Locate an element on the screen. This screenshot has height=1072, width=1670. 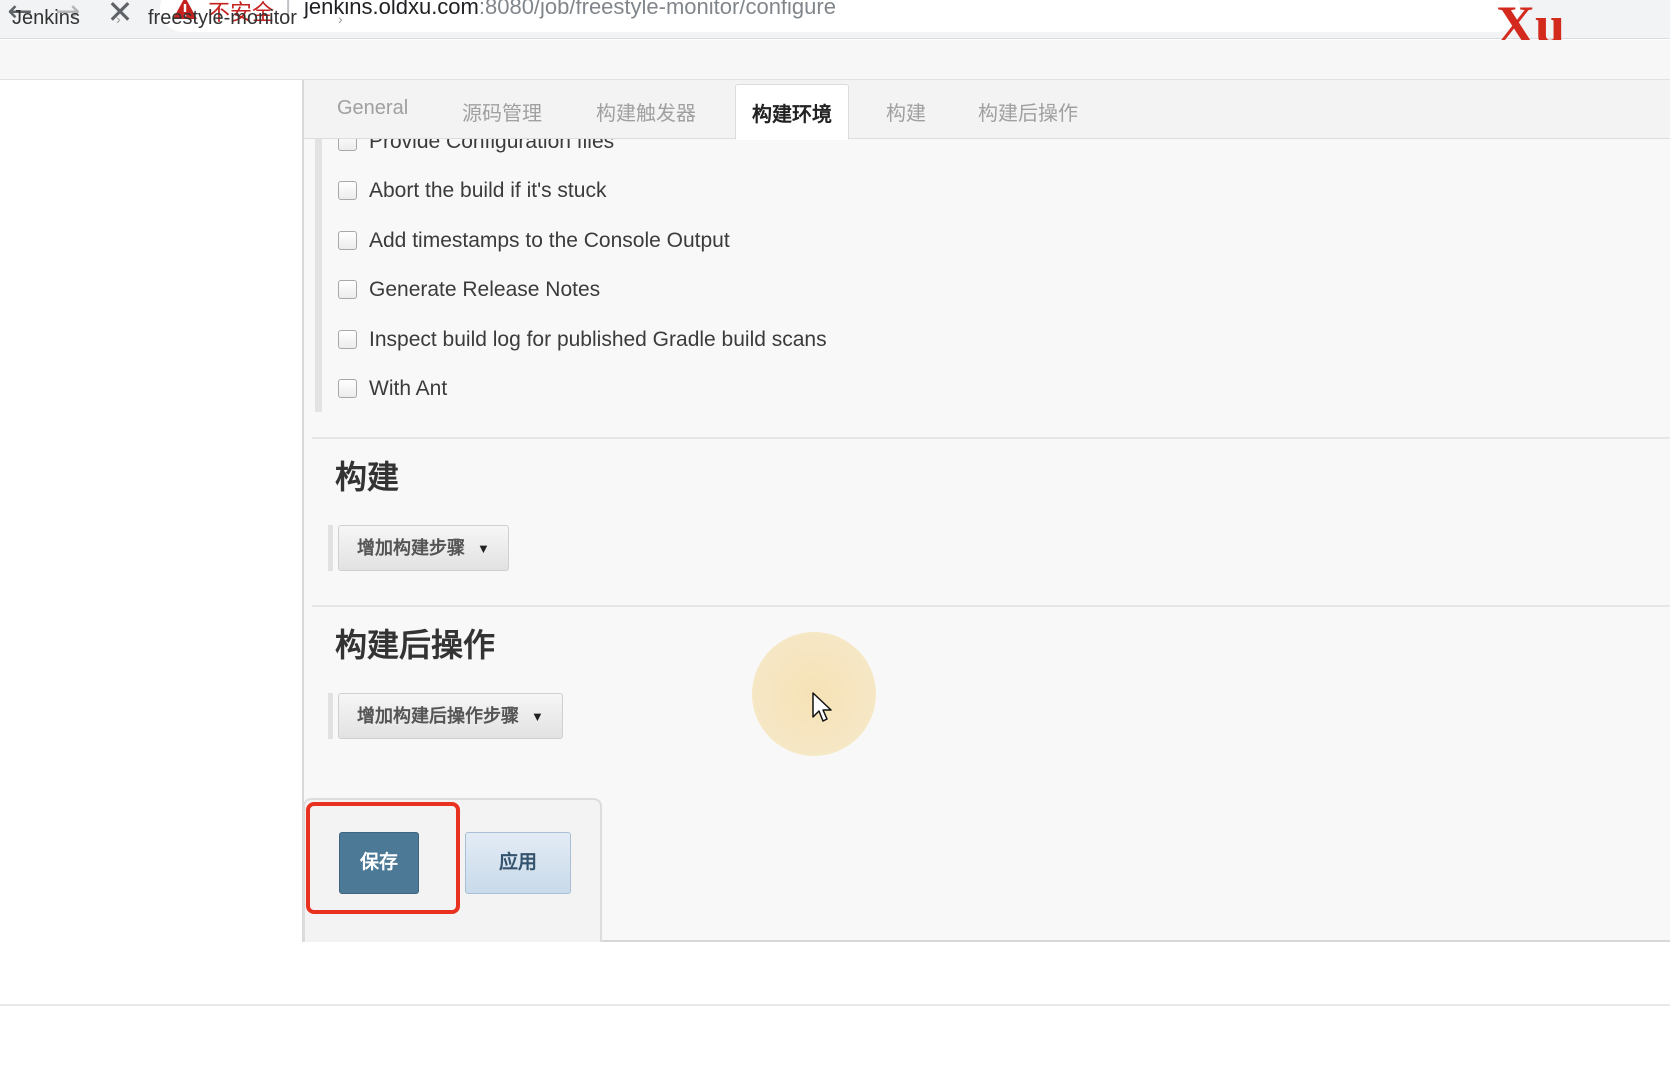
option-label: Abort the build if it's stuck is located at coordinates (488, 190).